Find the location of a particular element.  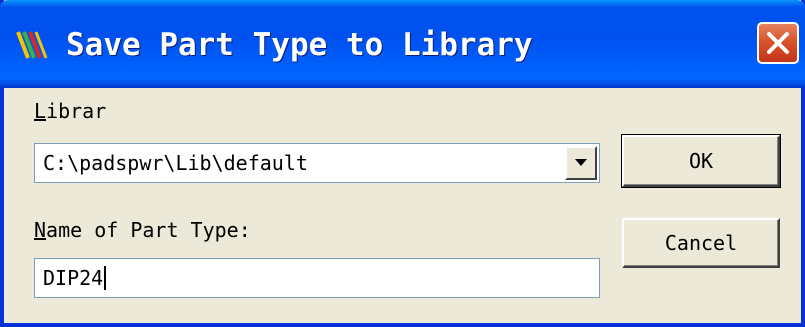

ok-button: OK is located at coordinates (701, 161).